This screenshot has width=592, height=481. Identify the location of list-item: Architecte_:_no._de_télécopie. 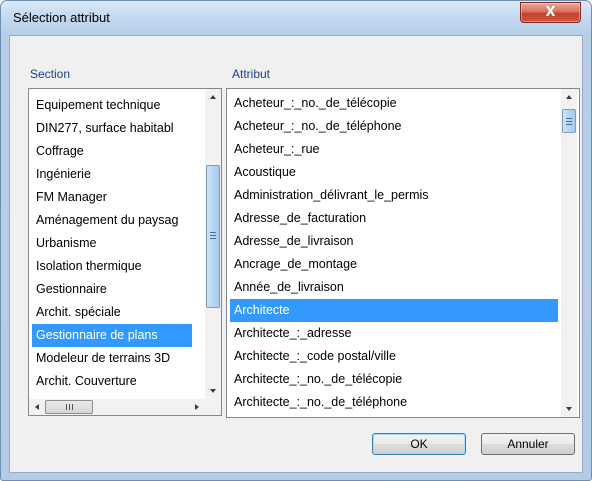
(394, 379).